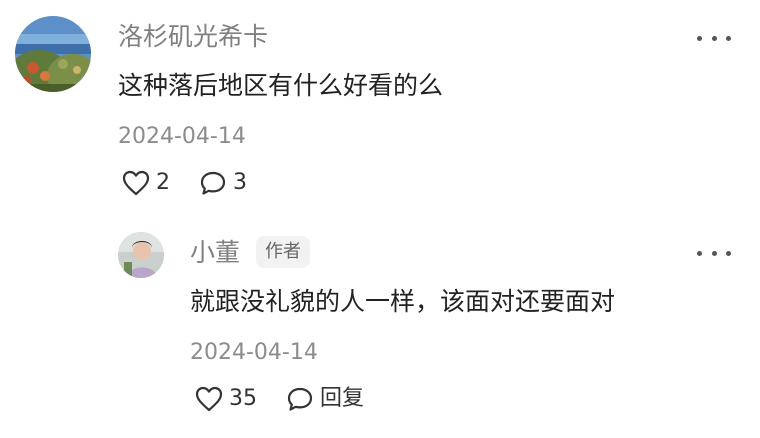 This screenshot has height=438, width=760. I want to click on reply-author: 小董, so click(215, 252).